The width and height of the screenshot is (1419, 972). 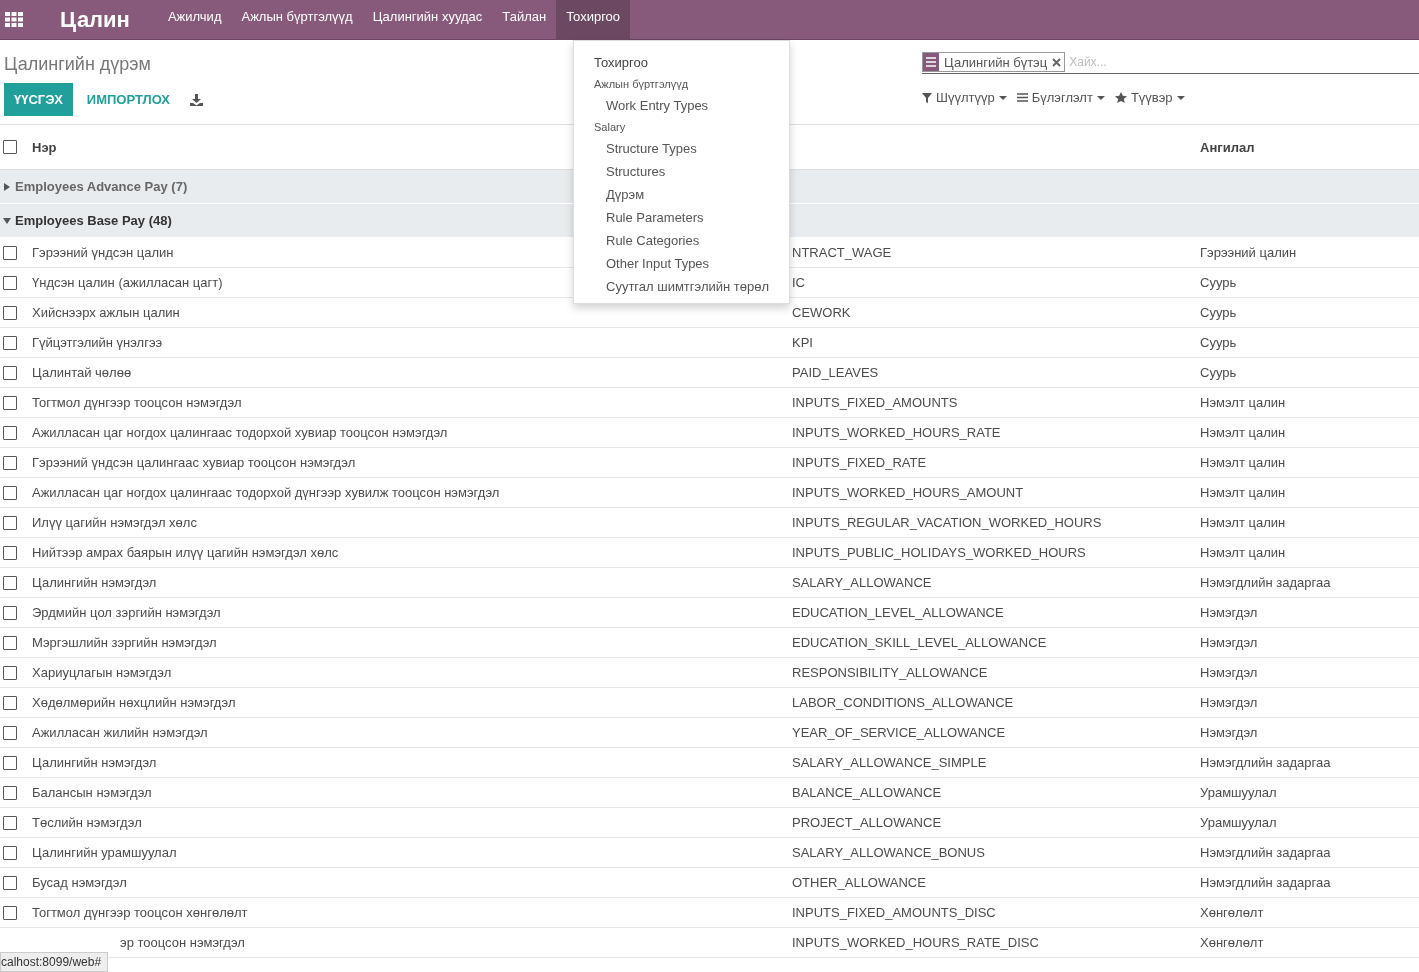 What do you see at coordinates (114, 522) in the screenshot?
I see `table-cell: Илүү цагийн нэмэгдэл хөлс` at bounding box center [114, 522].